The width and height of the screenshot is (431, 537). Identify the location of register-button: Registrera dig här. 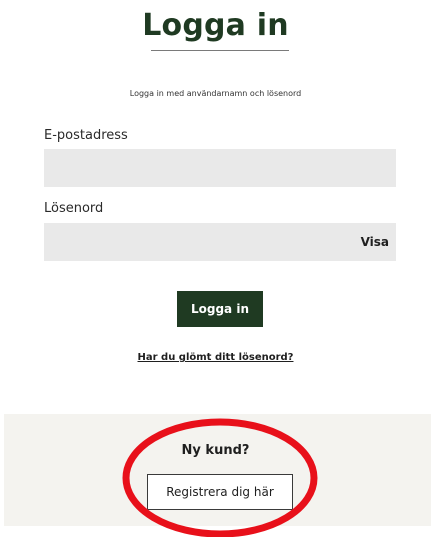
(220, 492).